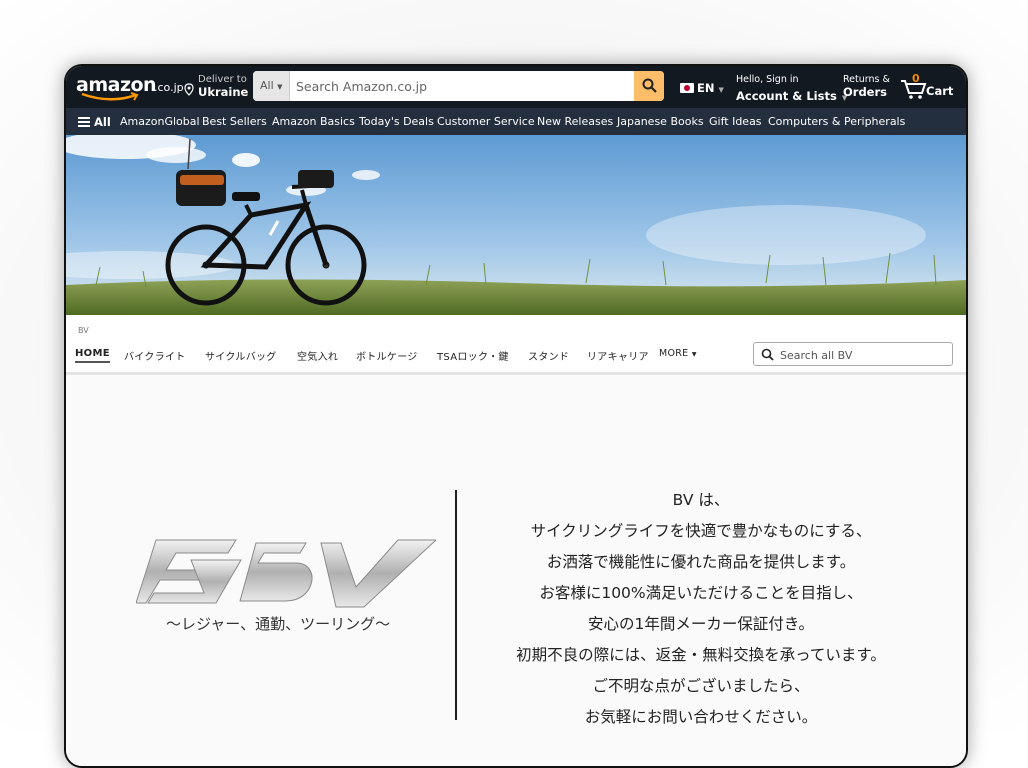 This screenshot has height=768, width=1028. Describe the element at coordinates (169, 87) in the screenshot. I see `logo-tld: .co.jp` at that location.